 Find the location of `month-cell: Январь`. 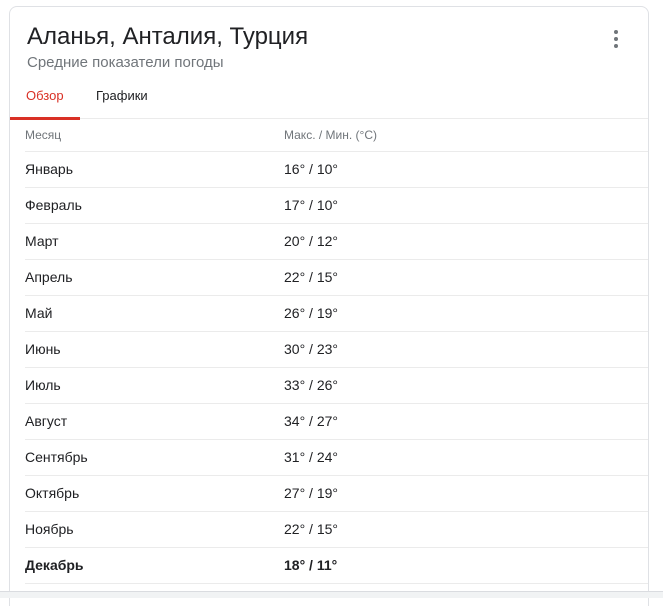

month-cell: Январь is located at coordinates (154, 169).